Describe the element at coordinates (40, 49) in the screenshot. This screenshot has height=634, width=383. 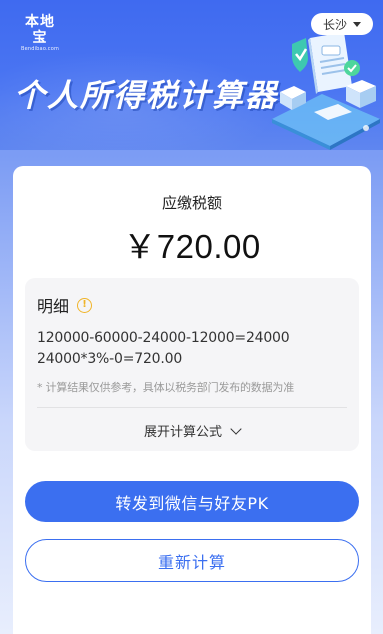
I see `logo-subtext: Bendibao.com` at that location.